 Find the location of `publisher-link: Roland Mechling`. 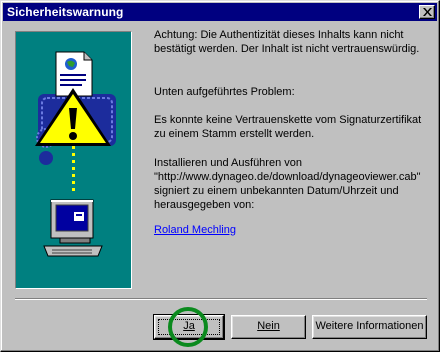

publisher-link: Roland Mechling is located at coordinates (195, 230).